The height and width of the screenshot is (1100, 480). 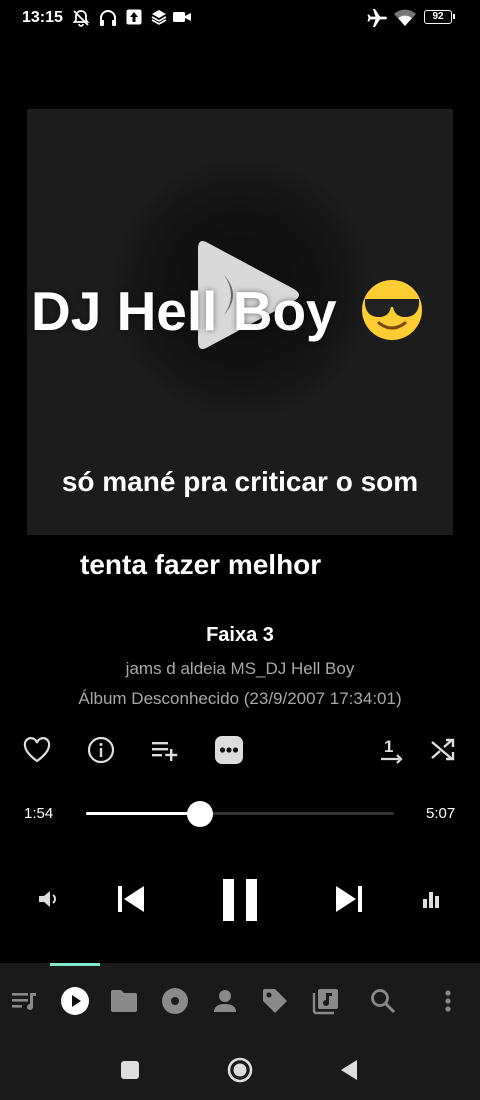 I want to click on battery-icon: 92, so click(x=439, y=17).